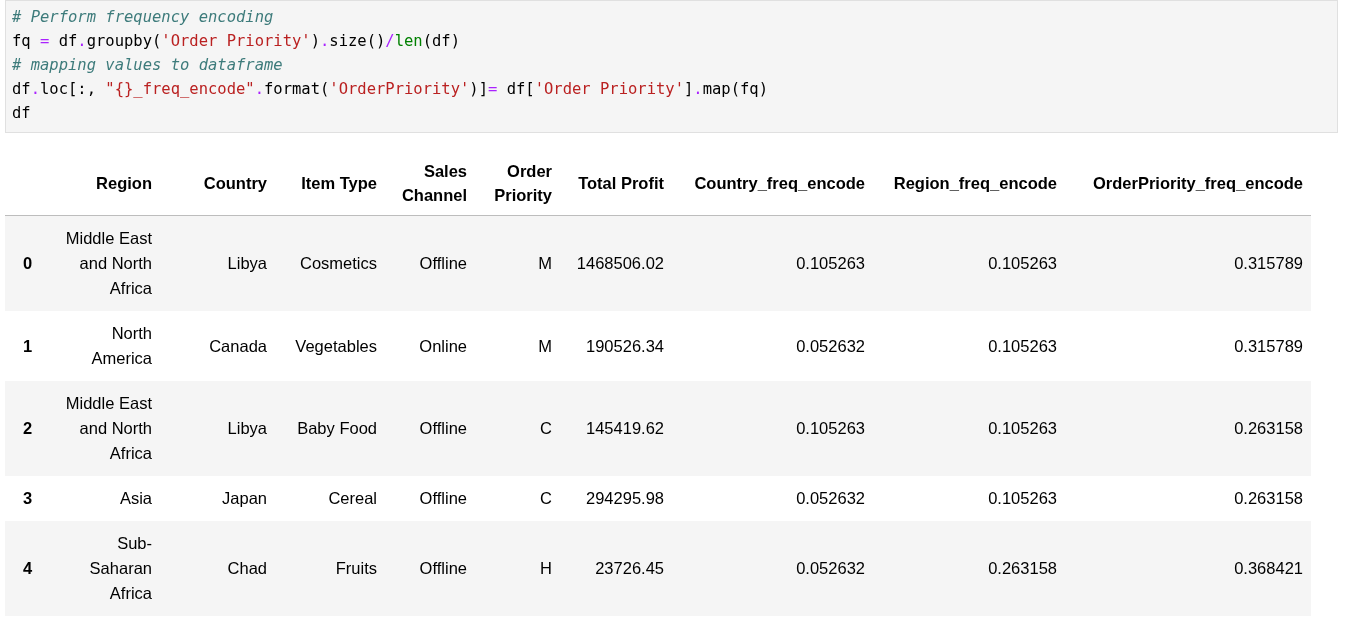  What do you see at coordinates (27, 498) in the screenshot?
I see `row-index: 3` at bounding box center [27, 498].